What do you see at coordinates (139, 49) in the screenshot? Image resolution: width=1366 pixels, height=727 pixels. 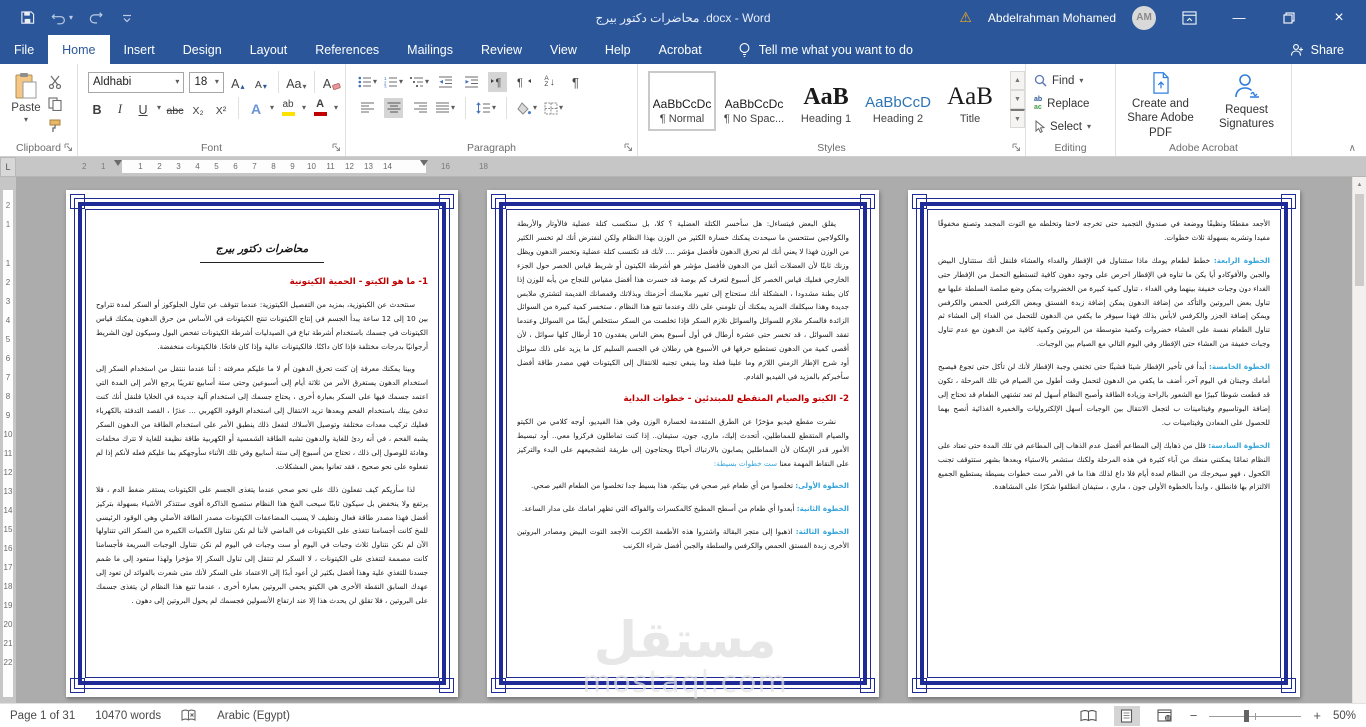 I see `tab-insert: Insert` at bounding box center [139, 49].